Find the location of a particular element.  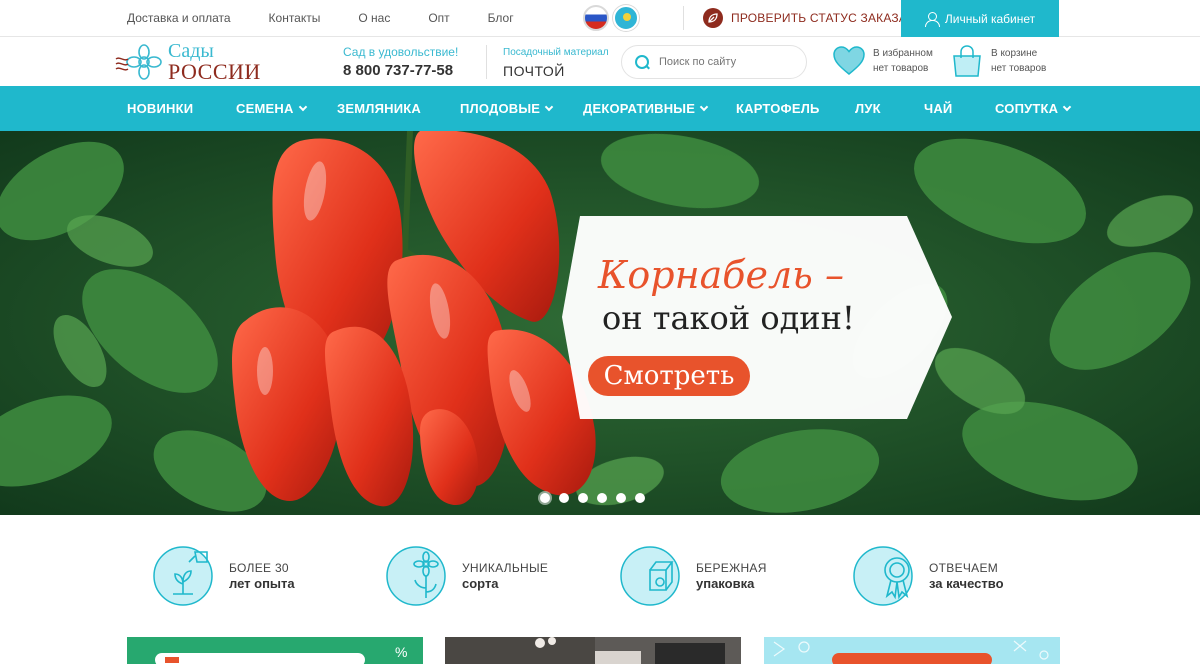

feature-unique-varieties: УНИКАЛЬНЫЕ сорта is located at coordinates (467, 576).